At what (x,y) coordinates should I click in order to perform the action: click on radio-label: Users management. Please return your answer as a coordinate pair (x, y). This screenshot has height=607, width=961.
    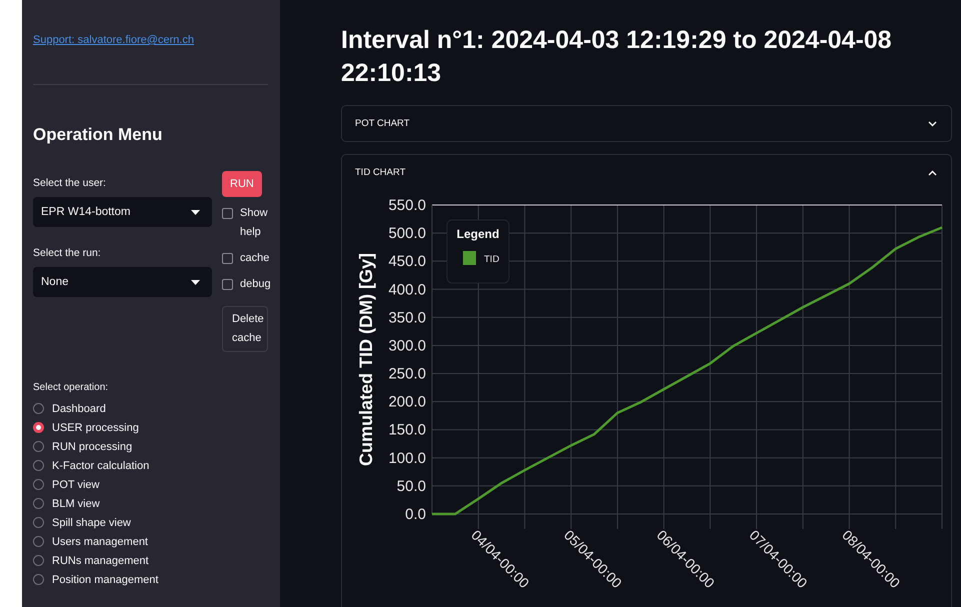
    Looking at the image, I should click on (100, 542).